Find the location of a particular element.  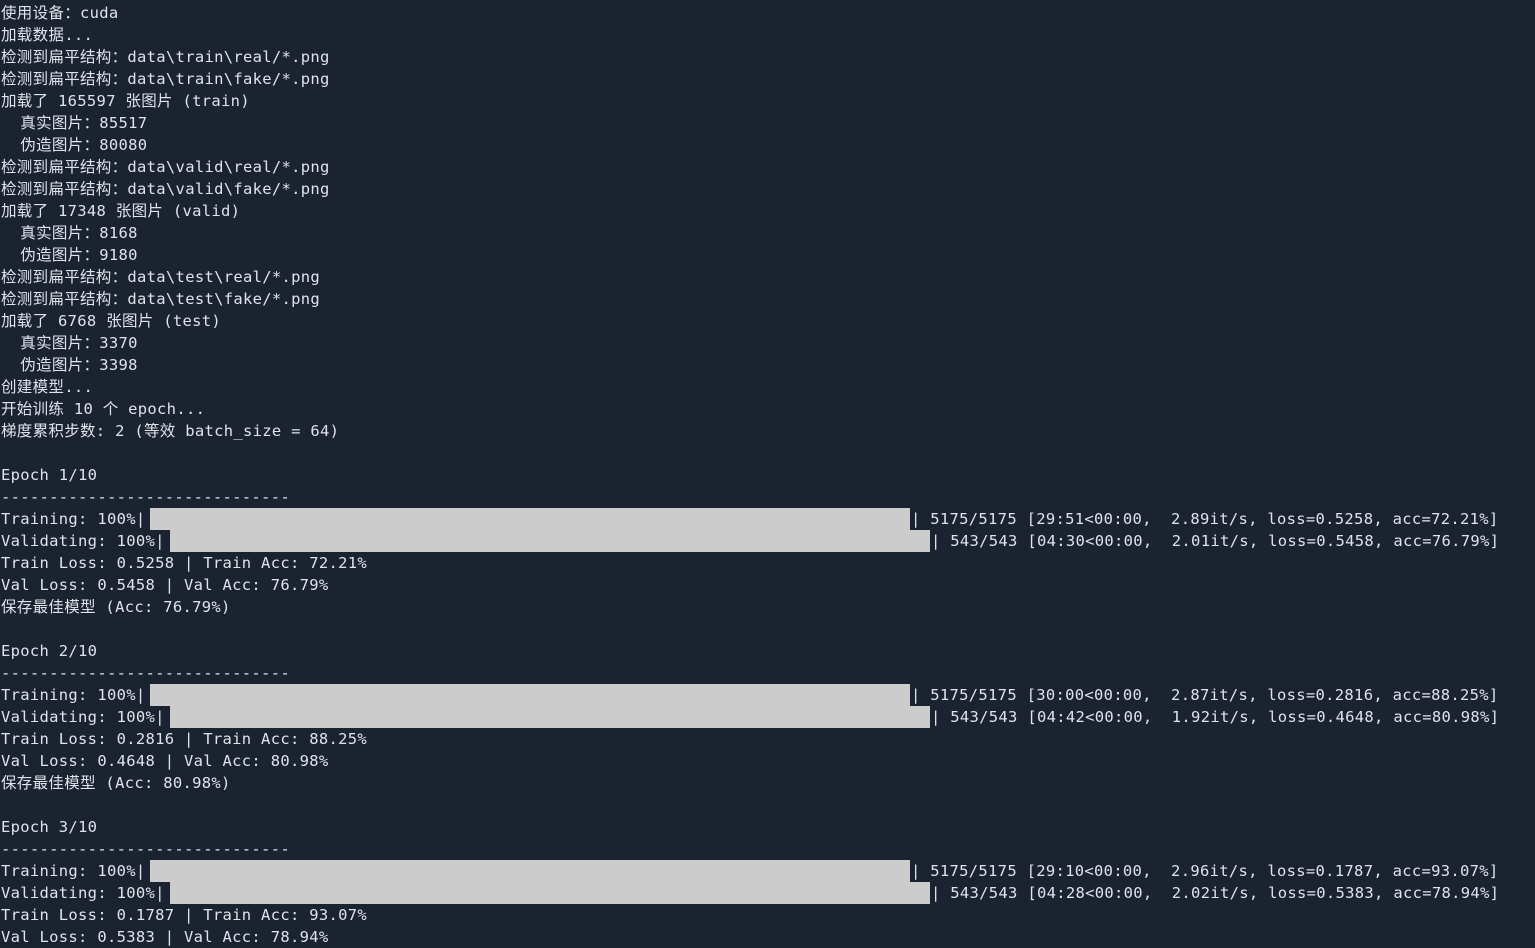

terminal-line: Train Loss: 0.5258 | Train Acc: 72.21% is located at coordinates (184, 563).